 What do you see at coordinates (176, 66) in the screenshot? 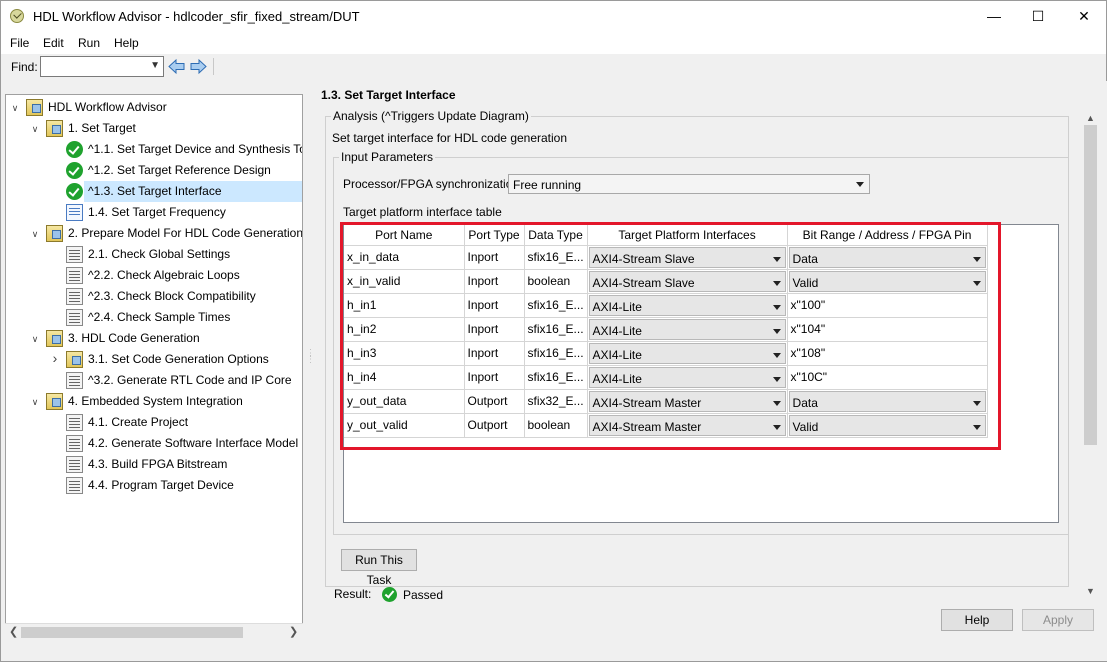
I see `back-arrow-icon` at bounding box center [176, 66].